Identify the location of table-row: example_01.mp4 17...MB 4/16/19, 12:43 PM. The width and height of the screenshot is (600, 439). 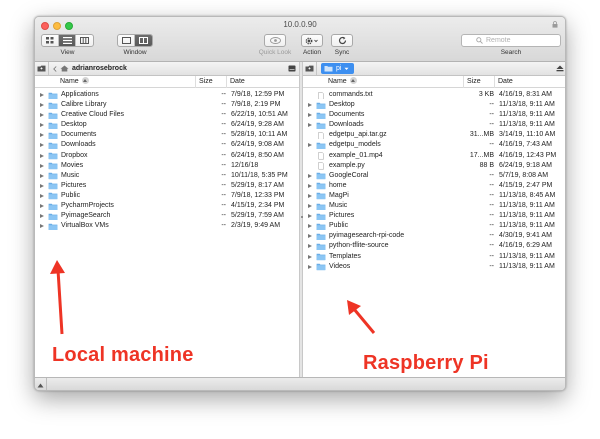
(434, 156).